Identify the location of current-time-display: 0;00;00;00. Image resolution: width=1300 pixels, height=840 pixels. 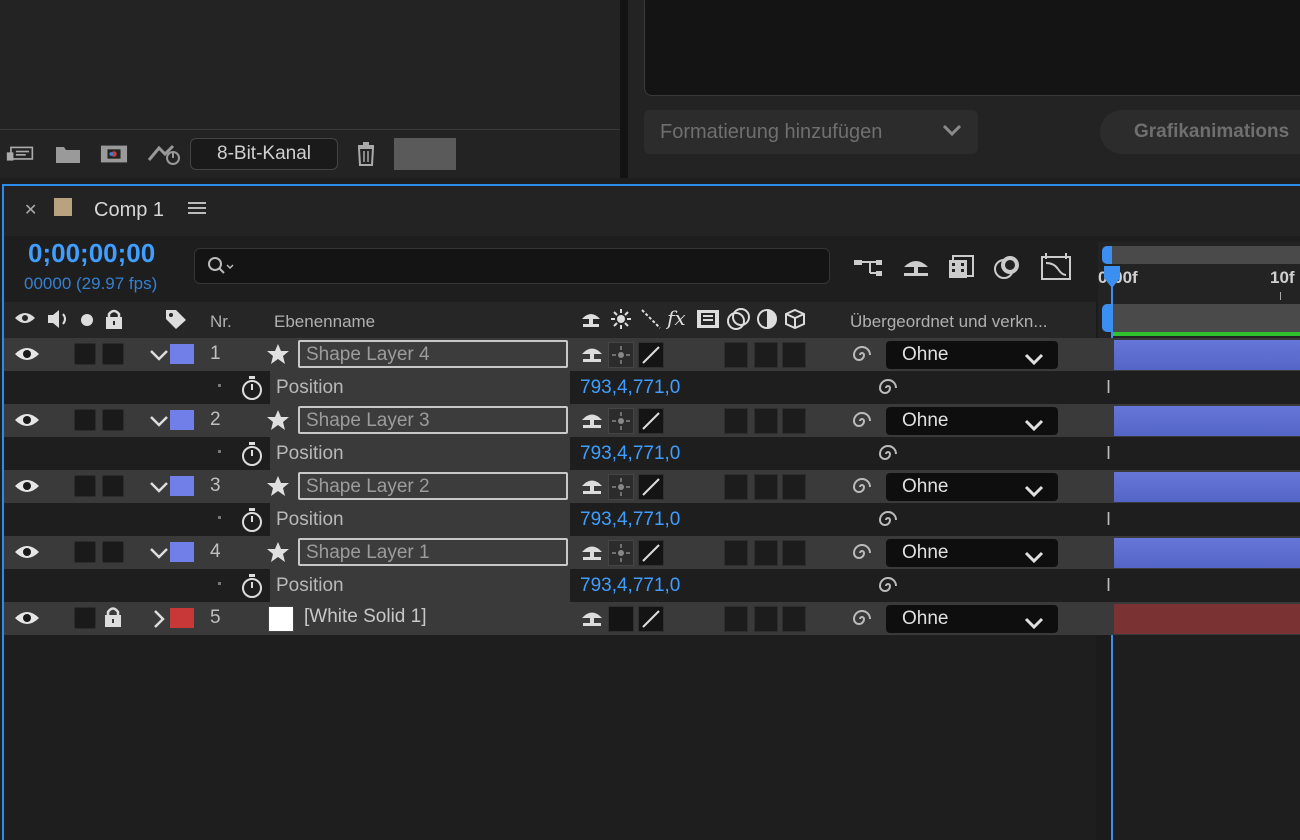
(91, 253).